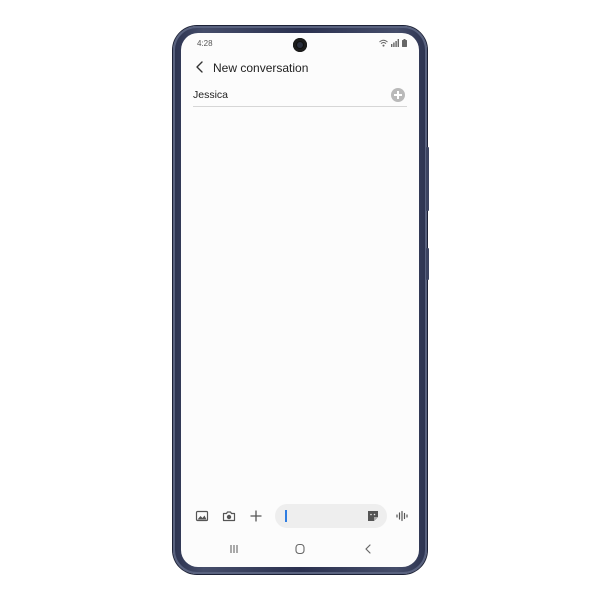  What do you see at coordinates (373, 516) in the screenshot?
I see `sticker-icon` at bounding box center [373, 516].